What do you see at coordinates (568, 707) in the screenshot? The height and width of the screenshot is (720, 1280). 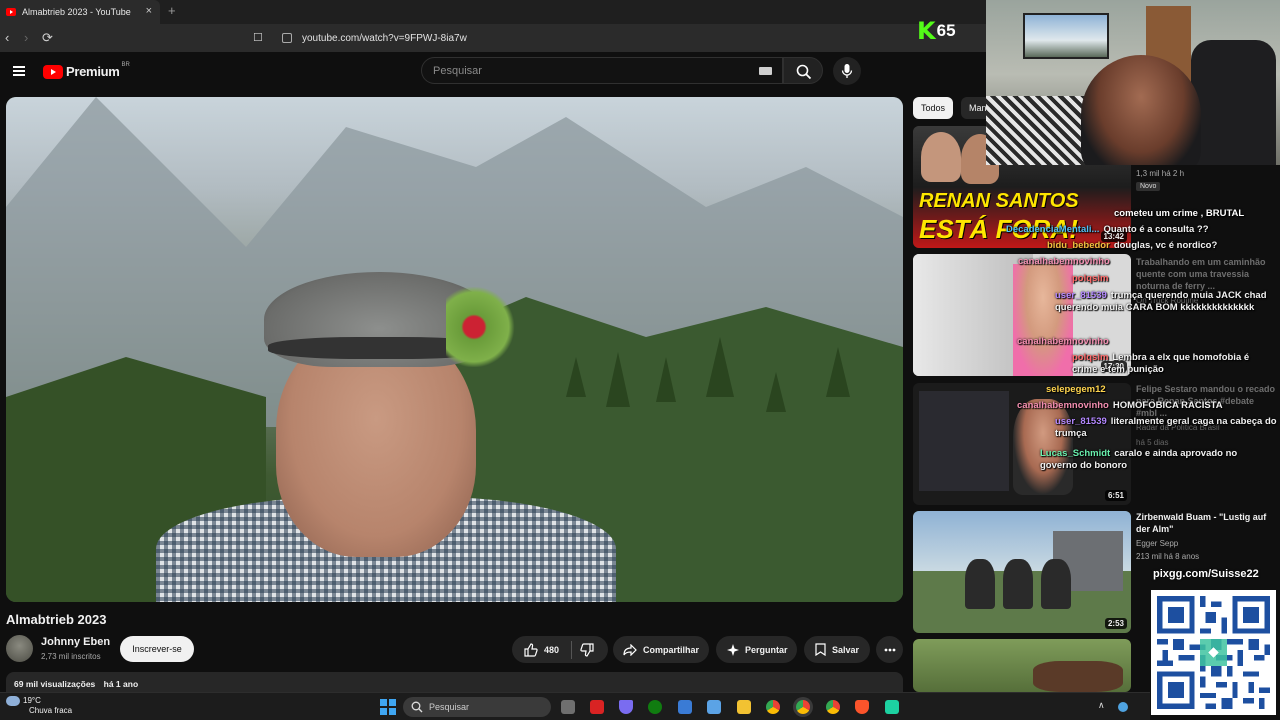 I see `task-view-icon` at bounding box center [568, 707].